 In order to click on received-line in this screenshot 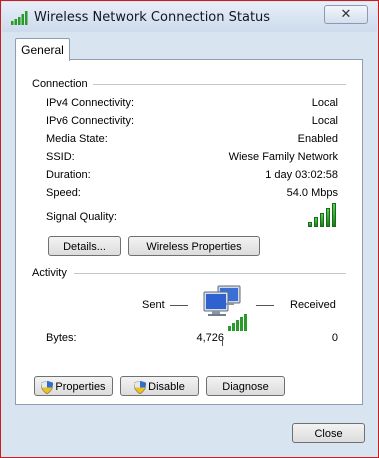, I will do `click(265, 305)`.